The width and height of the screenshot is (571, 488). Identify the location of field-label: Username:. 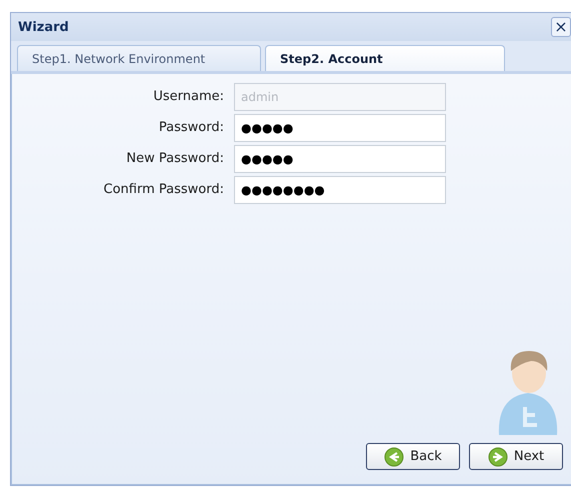
(188, 97).